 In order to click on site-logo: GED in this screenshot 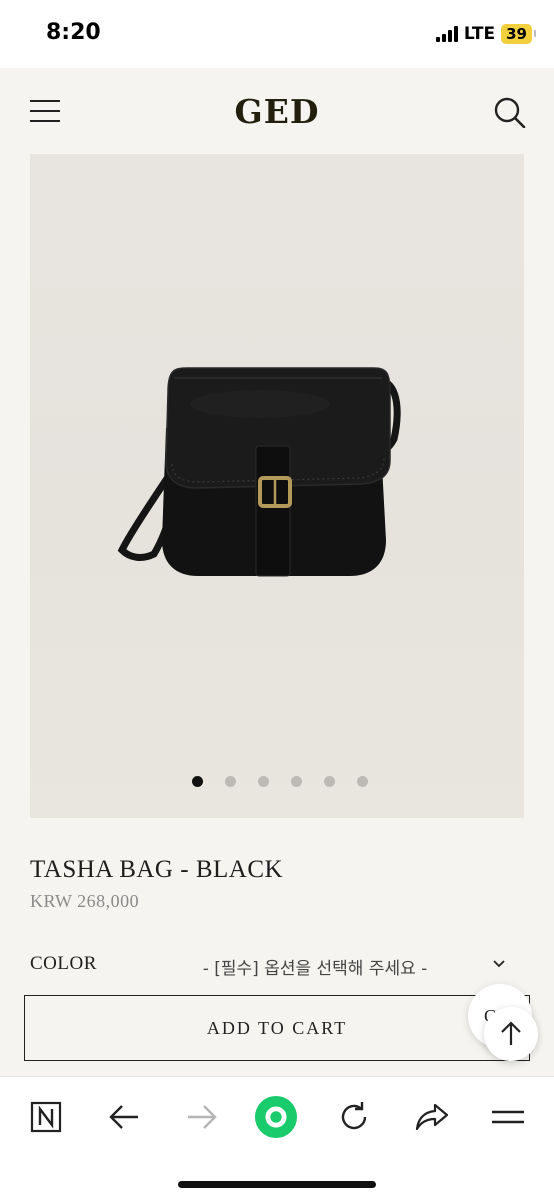, I will do `click(277, 111)`.